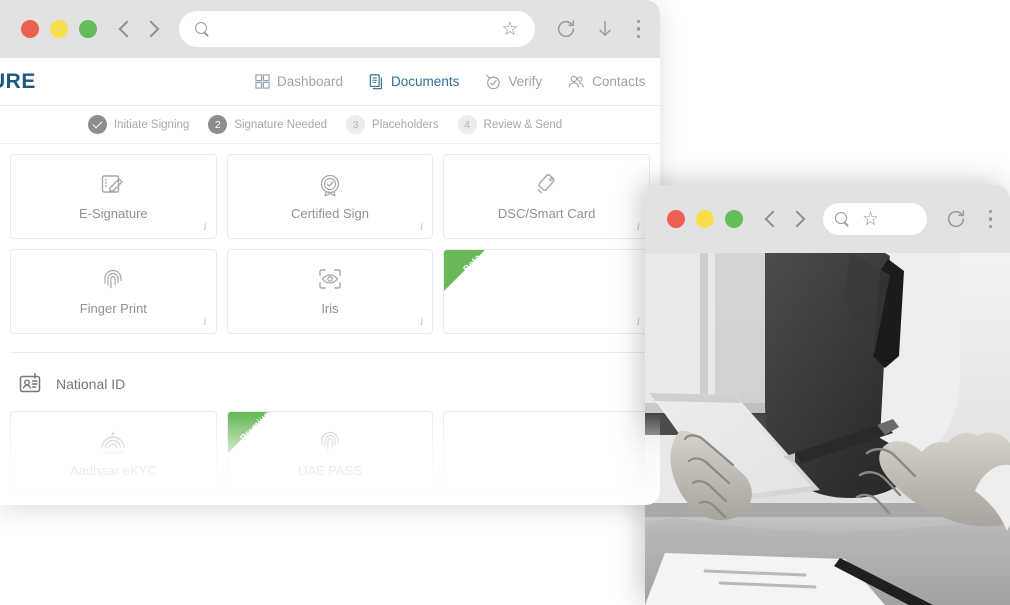 This screenshot has height=605, width=1010. I want to click on premium-badge: Premium, so click(257, 441).